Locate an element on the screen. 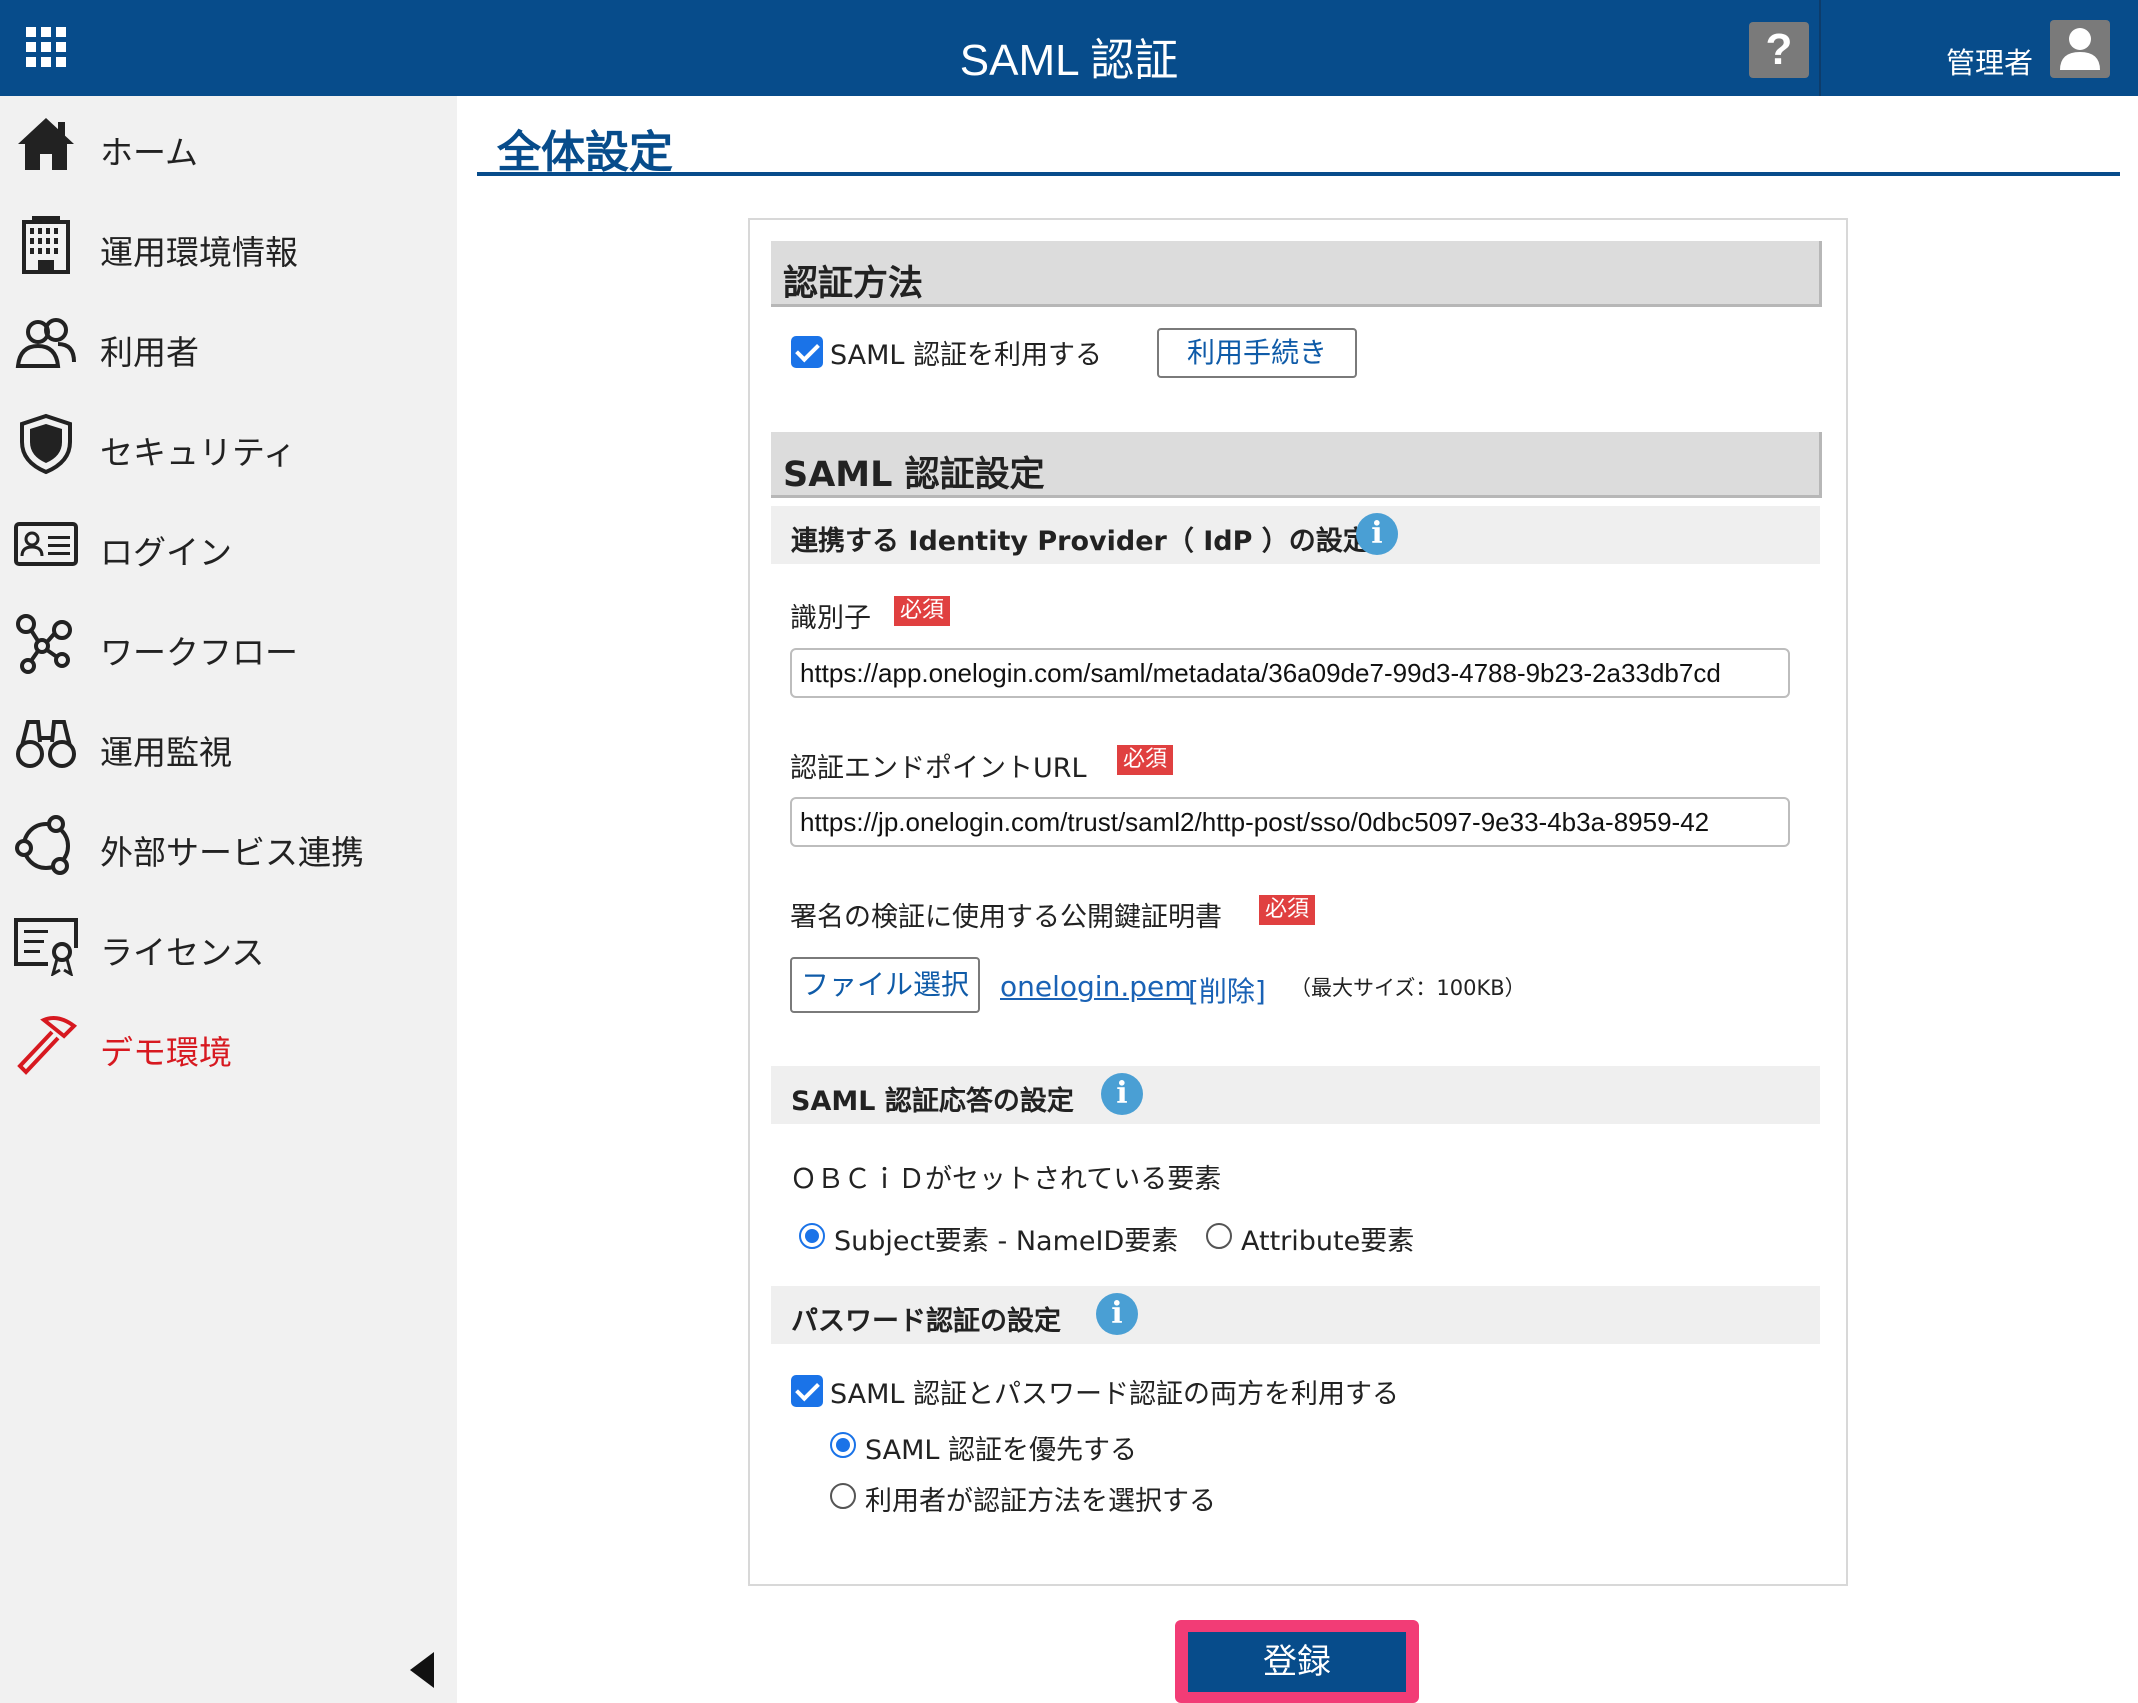 The width and height of the screenshot is (2138, 1703). title-divider is located at coordinates (1298, 174).